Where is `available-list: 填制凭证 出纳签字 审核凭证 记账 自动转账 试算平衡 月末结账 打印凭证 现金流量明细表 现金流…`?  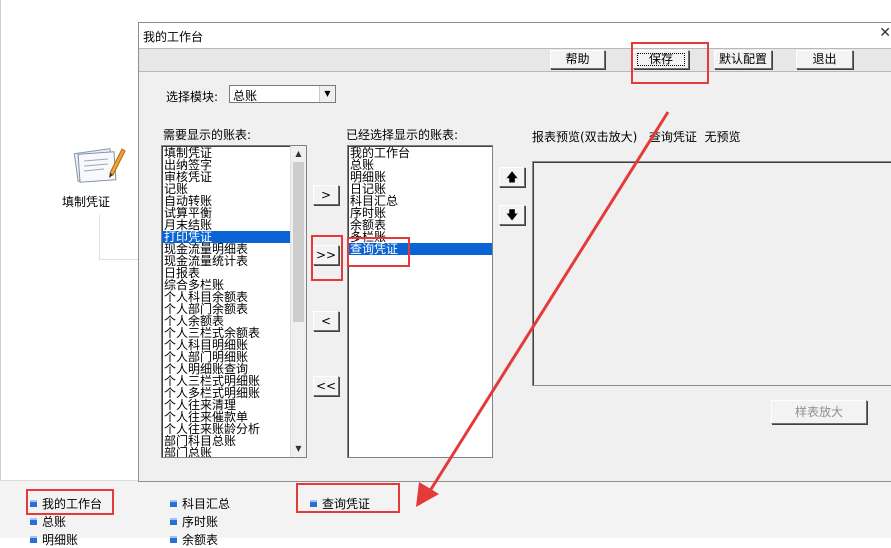
available-list: 填制凭证 出纳签字 审核凭证 记账 自动转账 试算平衡 月末结账 打印凭证 现金流量明细表 现金流… is located at coordinates (234, 301).